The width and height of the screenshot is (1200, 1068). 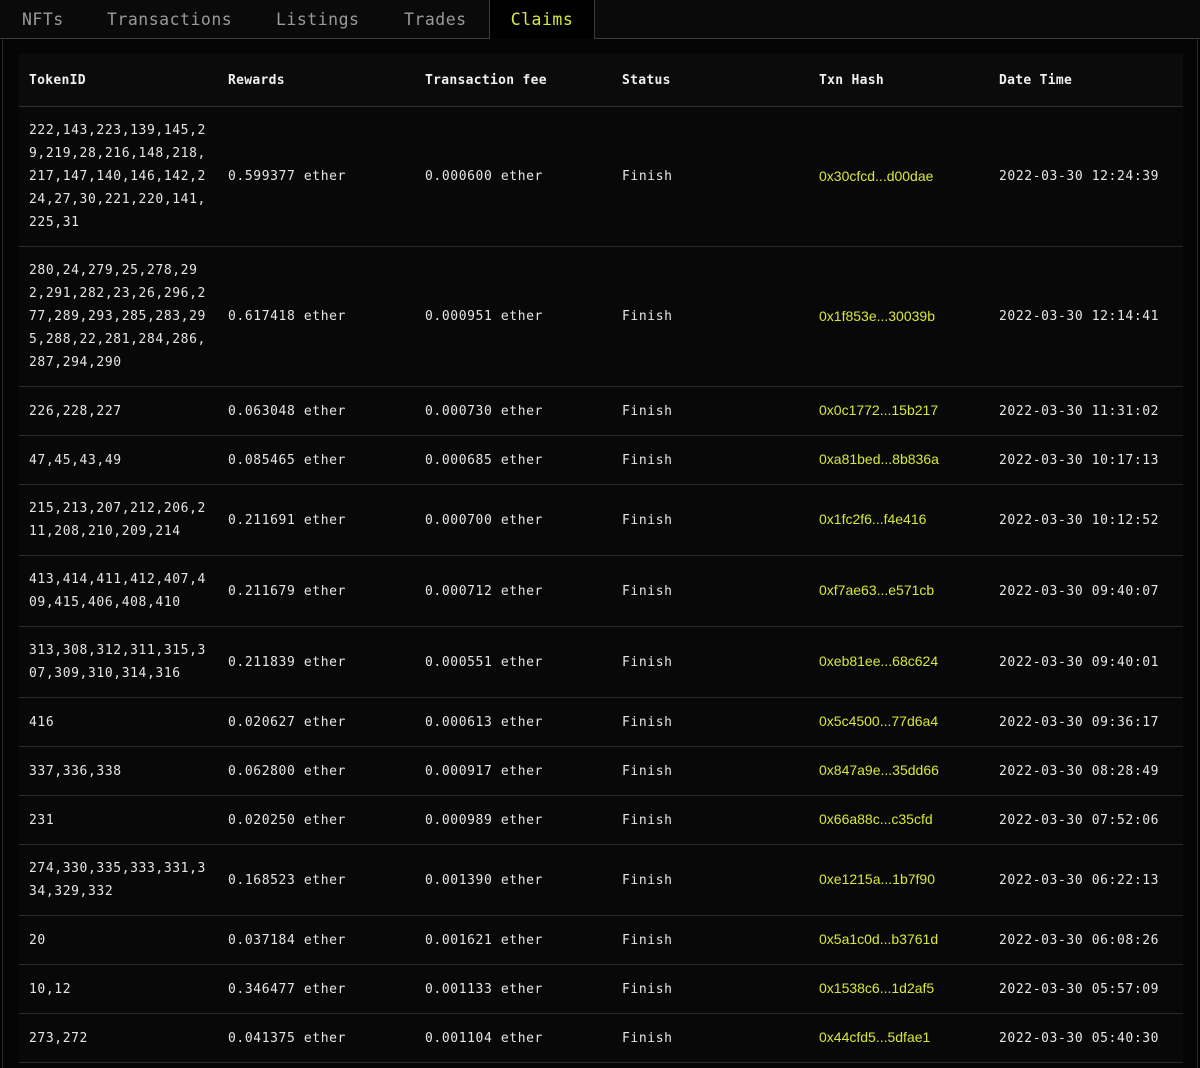 I want to click on cell-txn-hash: 0xeb81ee...68c624, so click(x=899, y=662).